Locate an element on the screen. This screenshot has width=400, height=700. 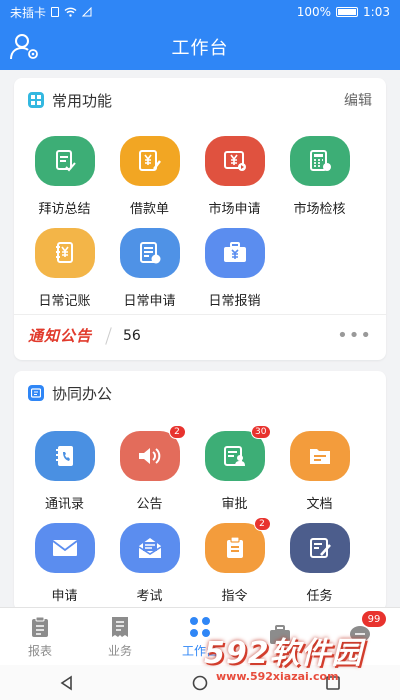
collab-document: 文档 is located at coordinates (319, 471).